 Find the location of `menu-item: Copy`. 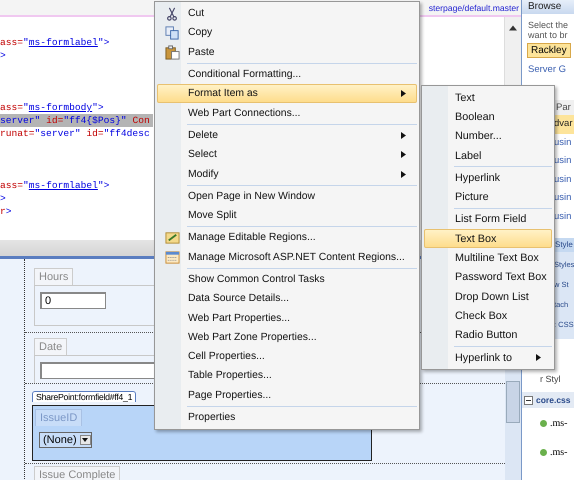

menu-item: Copy is located at coordinates (287, 33).